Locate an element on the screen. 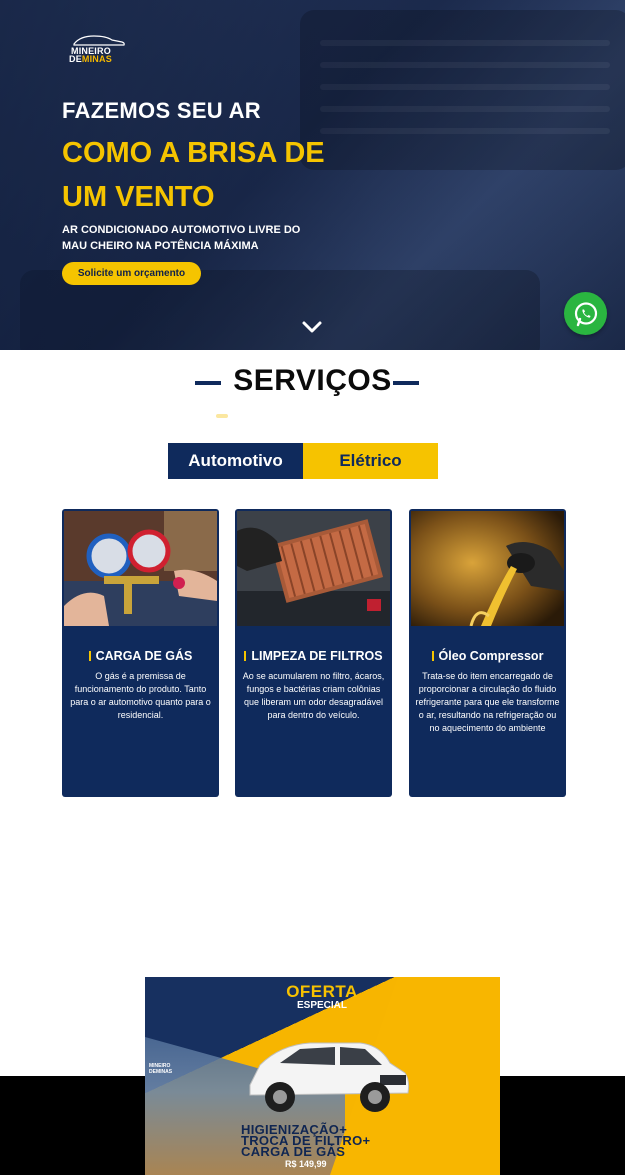  gas-gauges-image is located at coordinates (140, 568).